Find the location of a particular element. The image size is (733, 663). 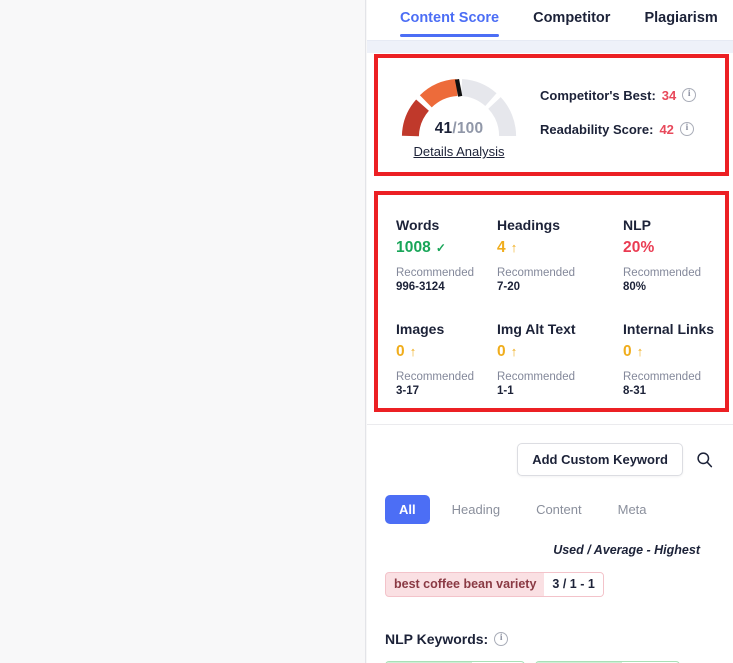

metric-words-rec-range: 996-3124 is located at coordinates (420, 287).